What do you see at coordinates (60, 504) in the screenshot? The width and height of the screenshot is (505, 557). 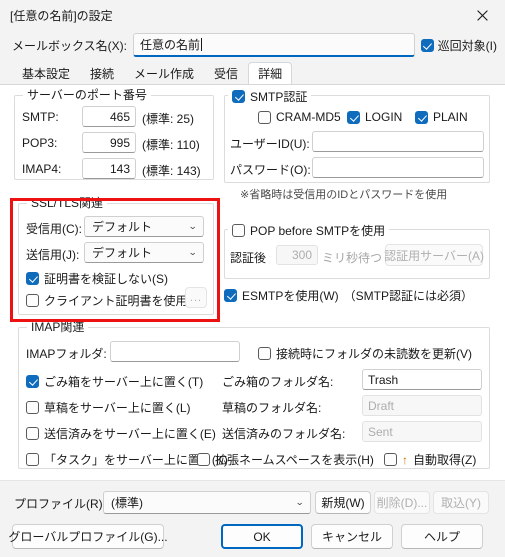 I see `profile-label: プロファイル(R):` at bounding box center [60, 504].